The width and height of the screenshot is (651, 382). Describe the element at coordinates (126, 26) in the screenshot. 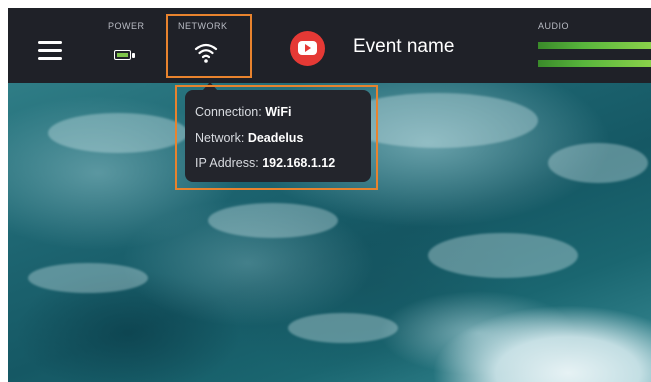

I see `power-label: POWER` at that location.